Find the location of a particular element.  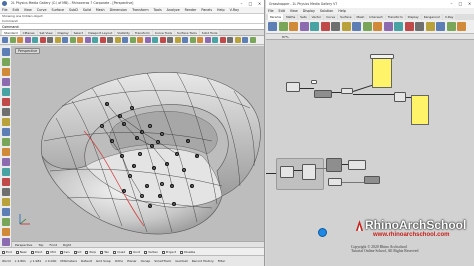

status-item: SmartTrack is located at coordinates (162, 261).